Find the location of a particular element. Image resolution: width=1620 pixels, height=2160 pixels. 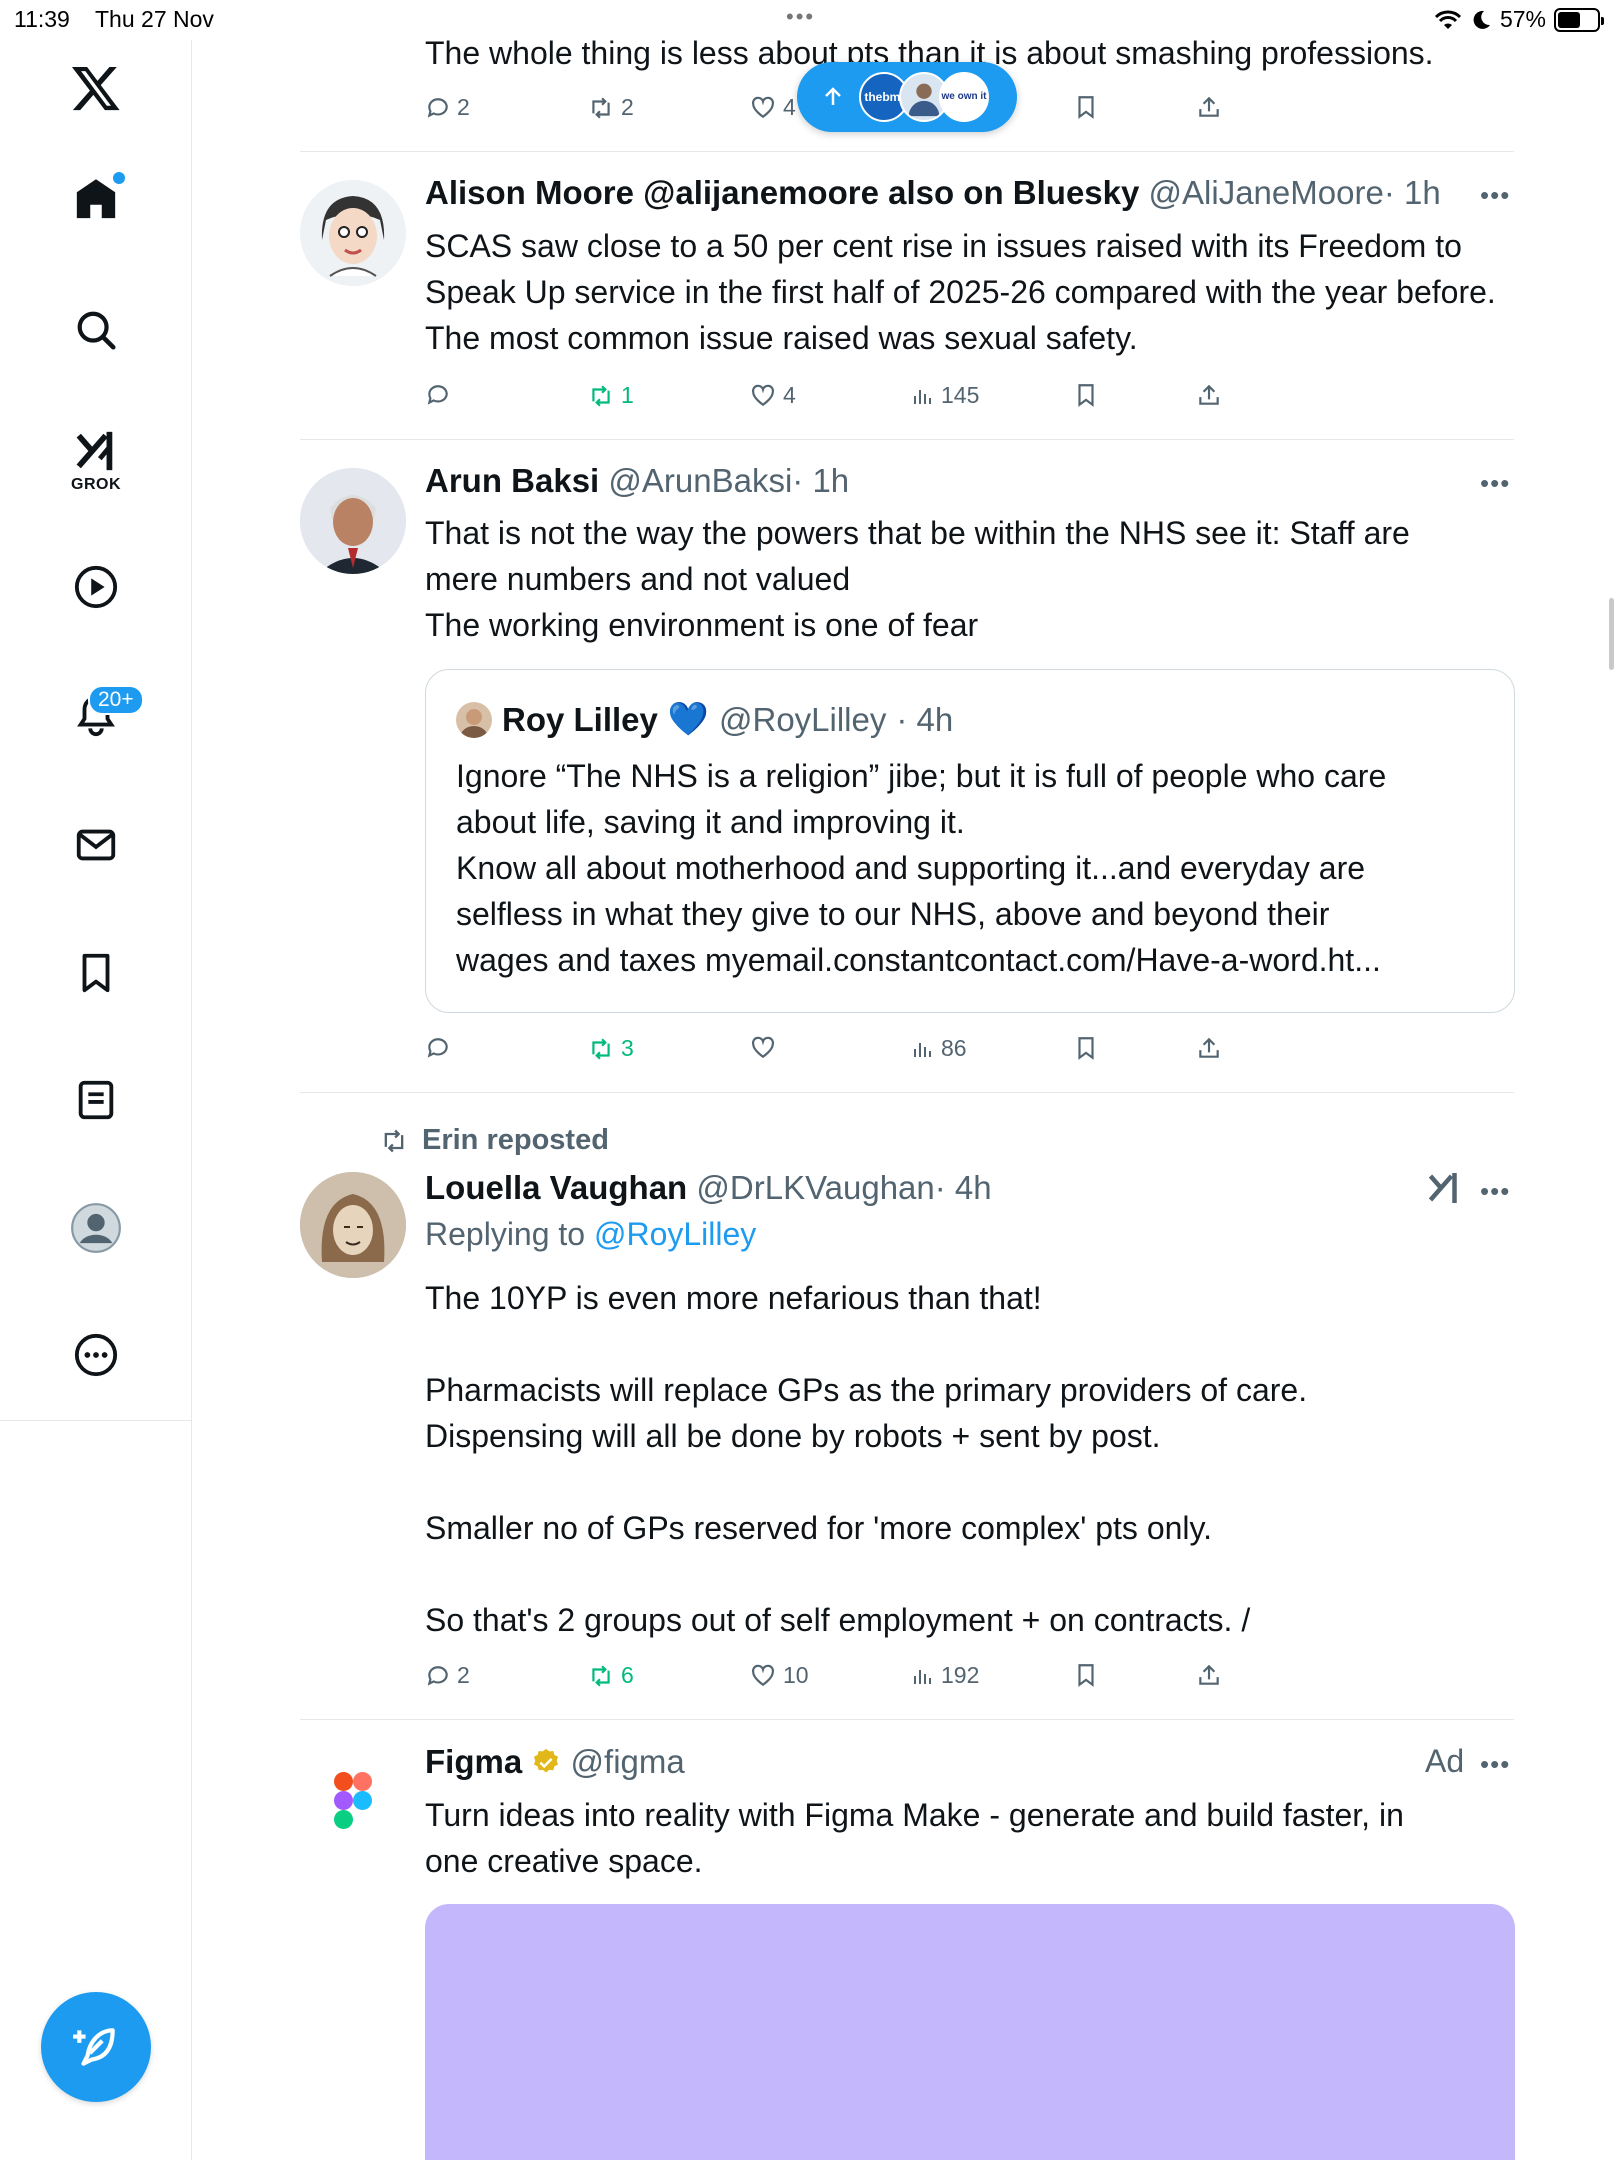

new-posts-pill: thebmj we own it is located at coordinates (907, 97).